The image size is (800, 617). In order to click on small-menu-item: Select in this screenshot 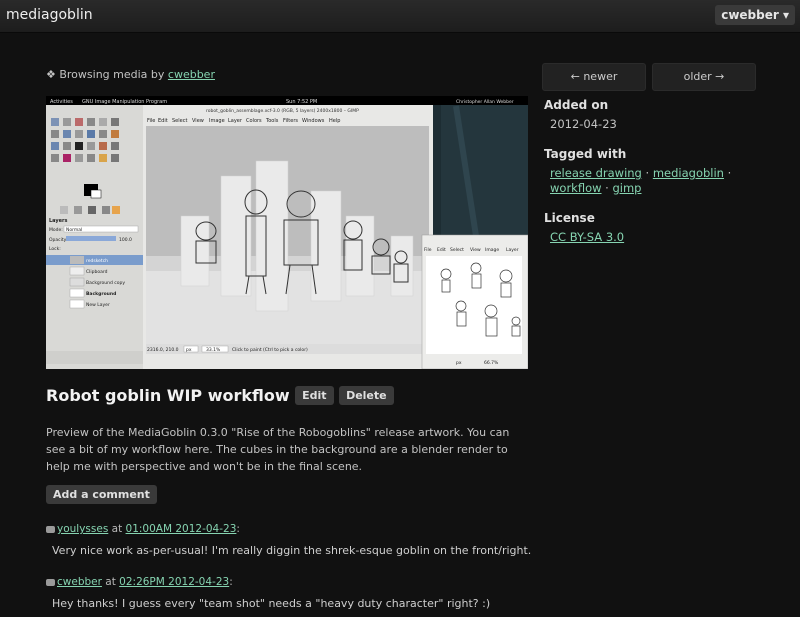, I will do `click(457, 250)`.